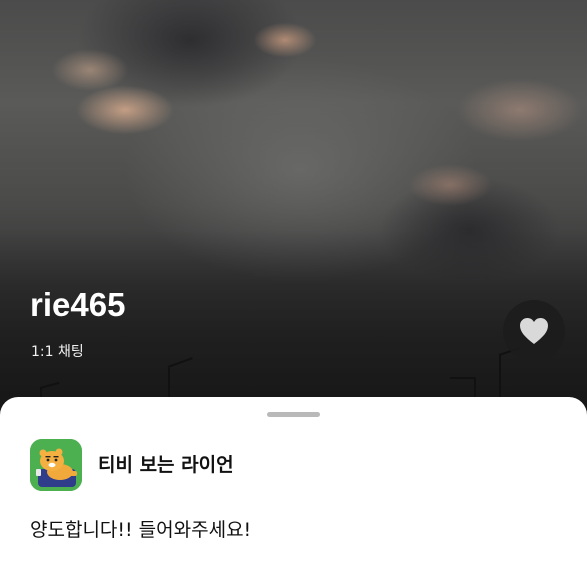 The height and width of the screenshot is (587, 587). What do you see at coordinates (78, 304) in the screenshot?
I see `username: rie465` at bounding box center [78, 304].